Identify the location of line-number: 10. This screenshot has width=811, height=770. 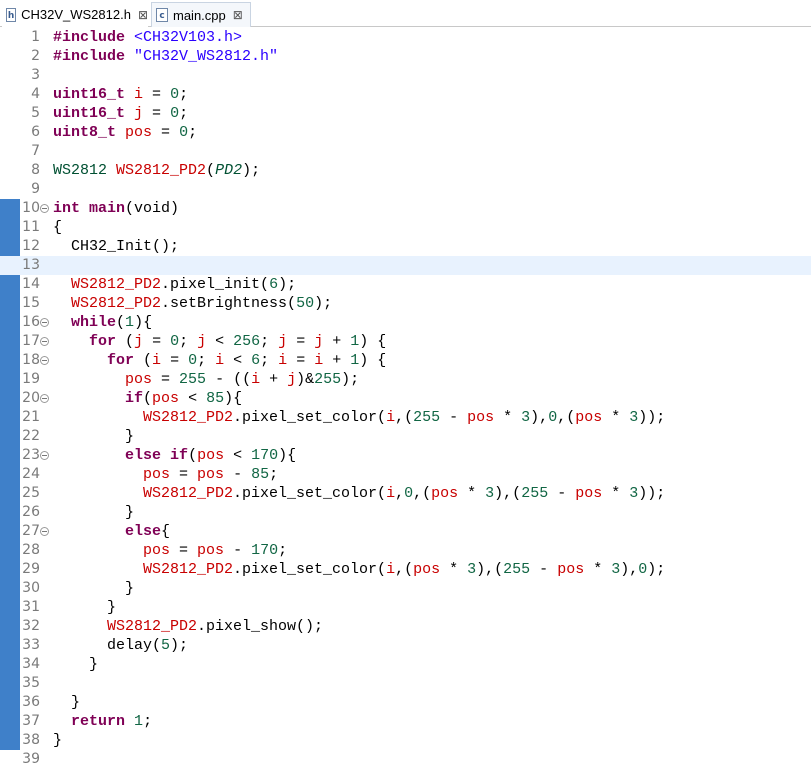
(31, 208).